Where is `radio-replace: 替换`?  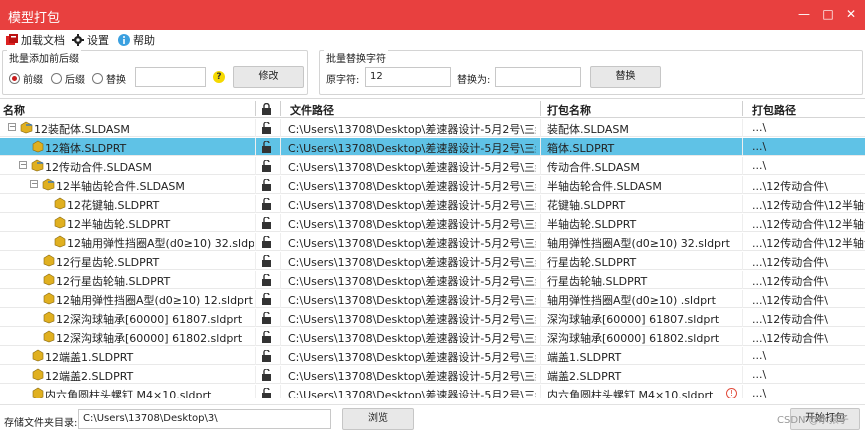 radio-replace: 替换 is located at coordinates (109, 78).